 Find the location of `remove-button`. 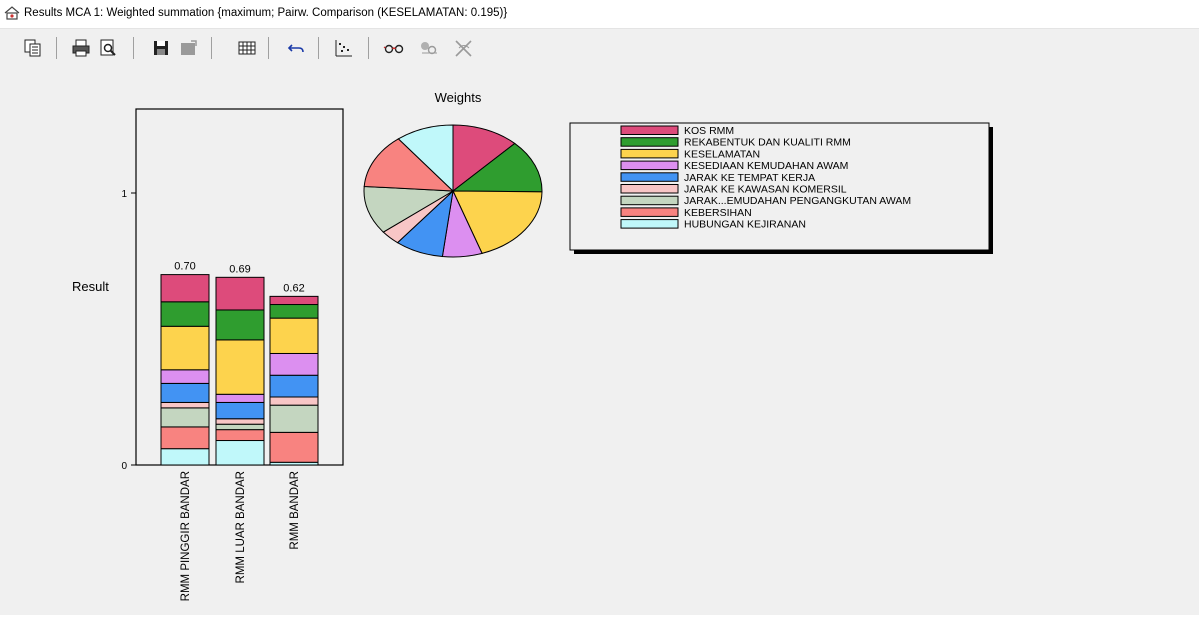

remove-button is located at coordinates (463, 48).